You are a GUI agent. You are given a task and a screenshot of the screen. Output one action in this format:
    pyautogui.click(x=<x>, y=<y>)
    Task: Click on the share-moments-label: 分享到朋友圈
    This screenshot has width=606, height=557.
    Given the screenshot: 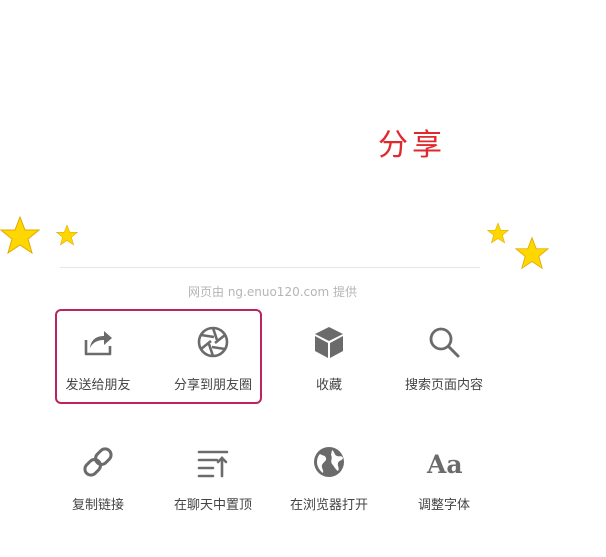 What is the action you would take?
    pyautogui.click(x=212, y=385)
    